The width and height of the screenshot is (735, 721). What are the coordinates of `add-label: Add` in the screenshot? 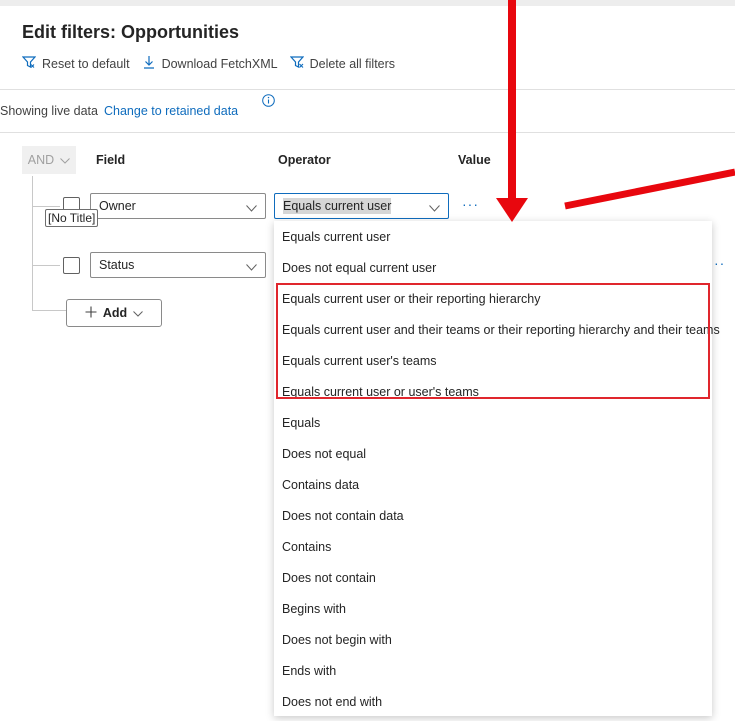 It's located at (115, 313).